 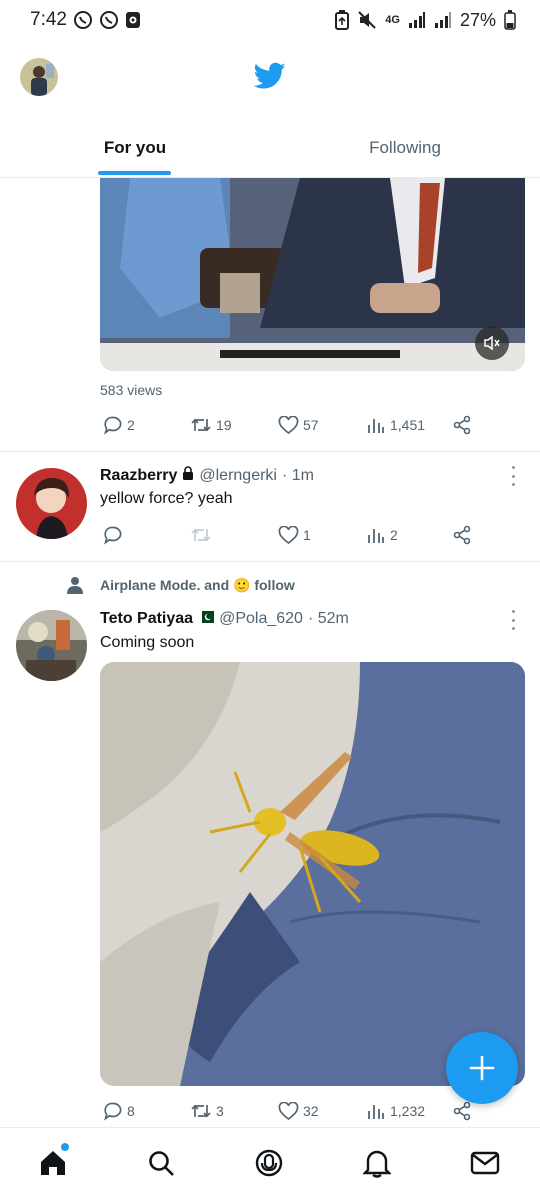 I want to click on nav-notifications, so click(x=377, y=1163).